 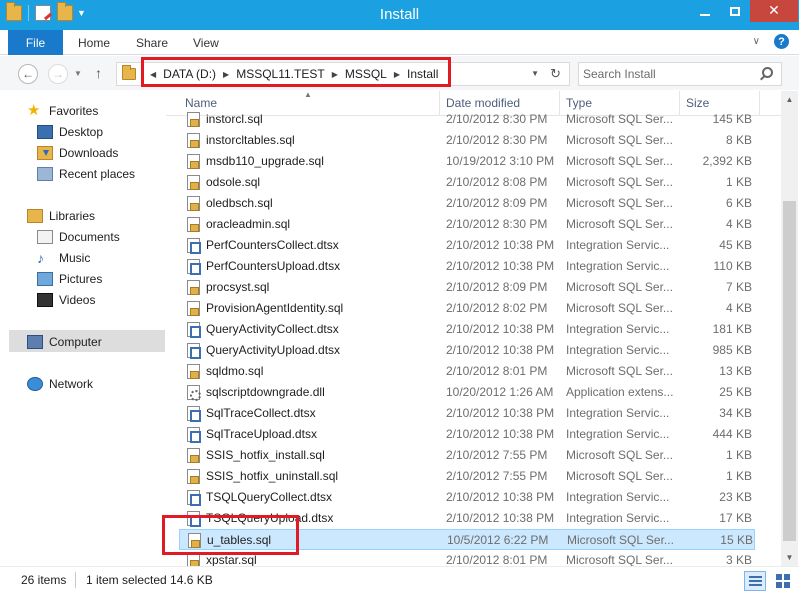 I want to click on chevron-right-icon: ◀, so click(x=153, y=74).